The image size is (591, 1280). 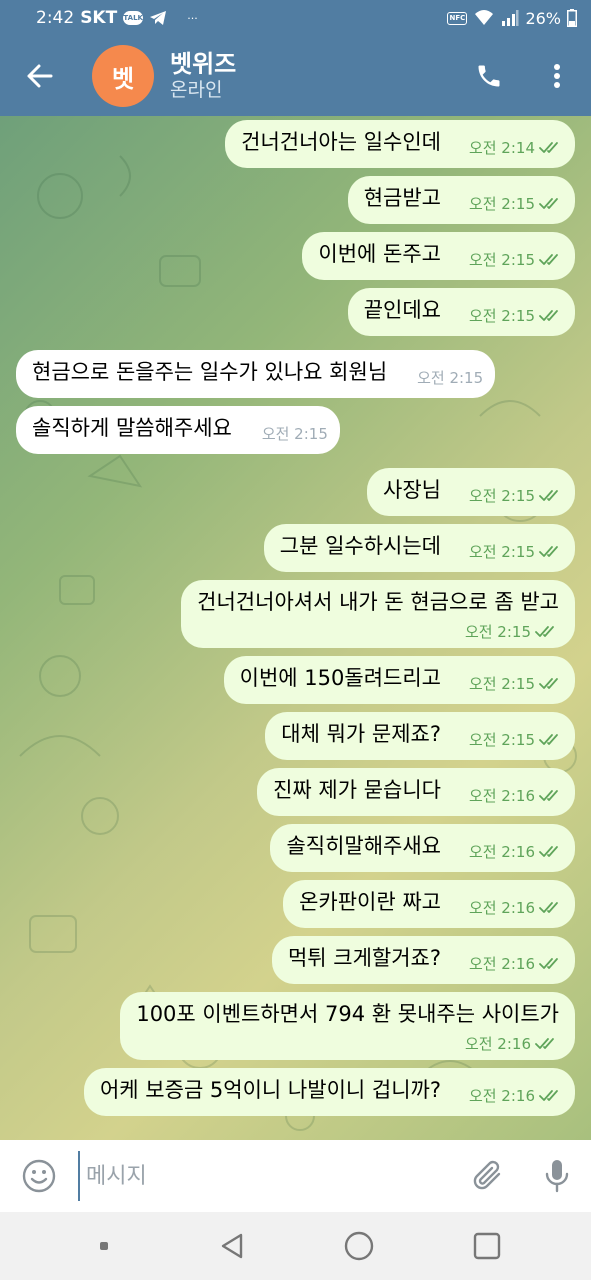 What do you see at coordinates (457, 18) in the screenshot?
I see `nfc-icon: NFC` at bounding box center [457, 18].